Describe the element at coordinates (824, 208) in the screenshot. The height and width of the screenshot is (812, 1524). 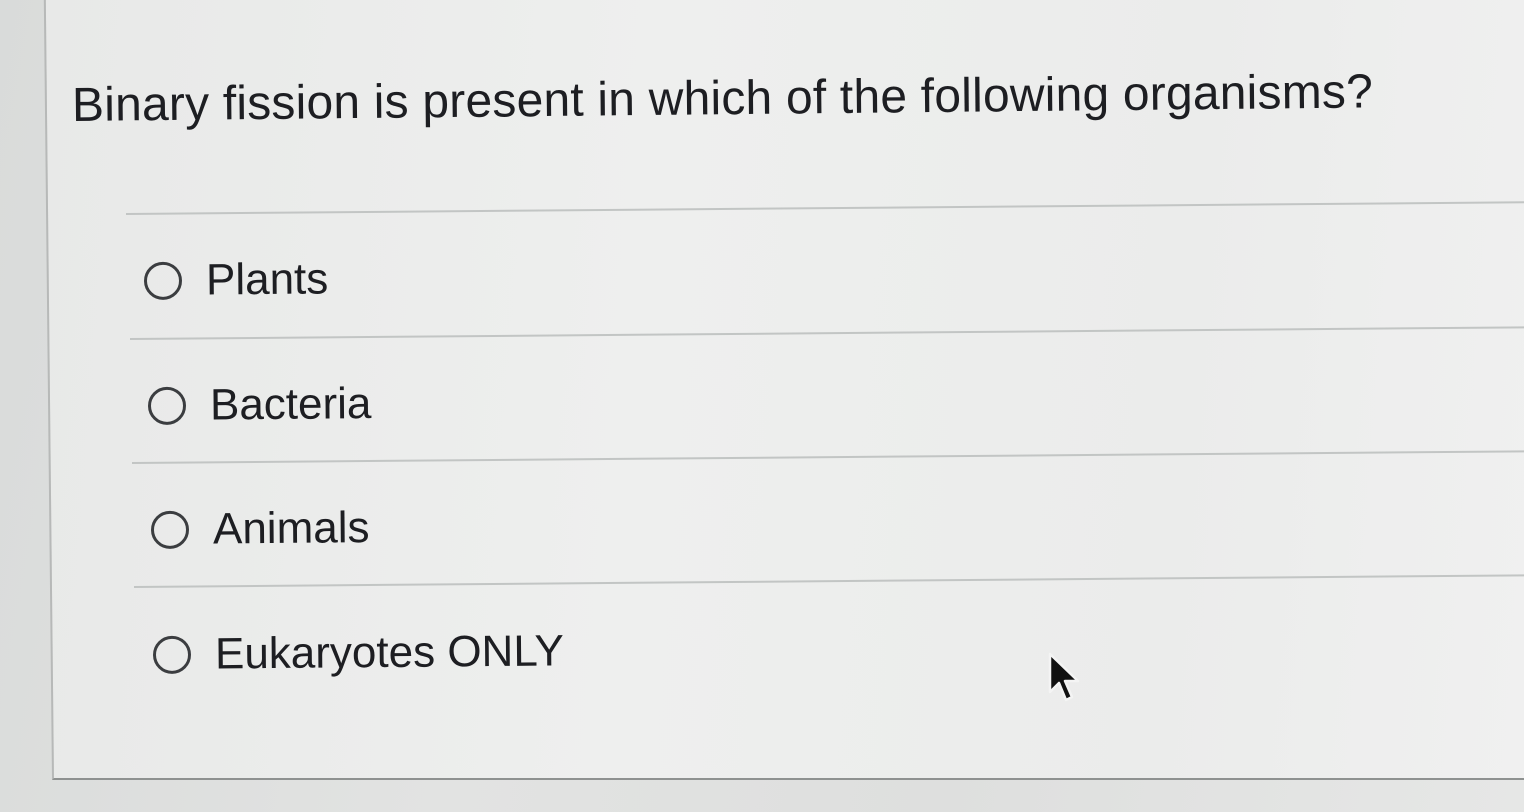
I see `question-divider` at that location.